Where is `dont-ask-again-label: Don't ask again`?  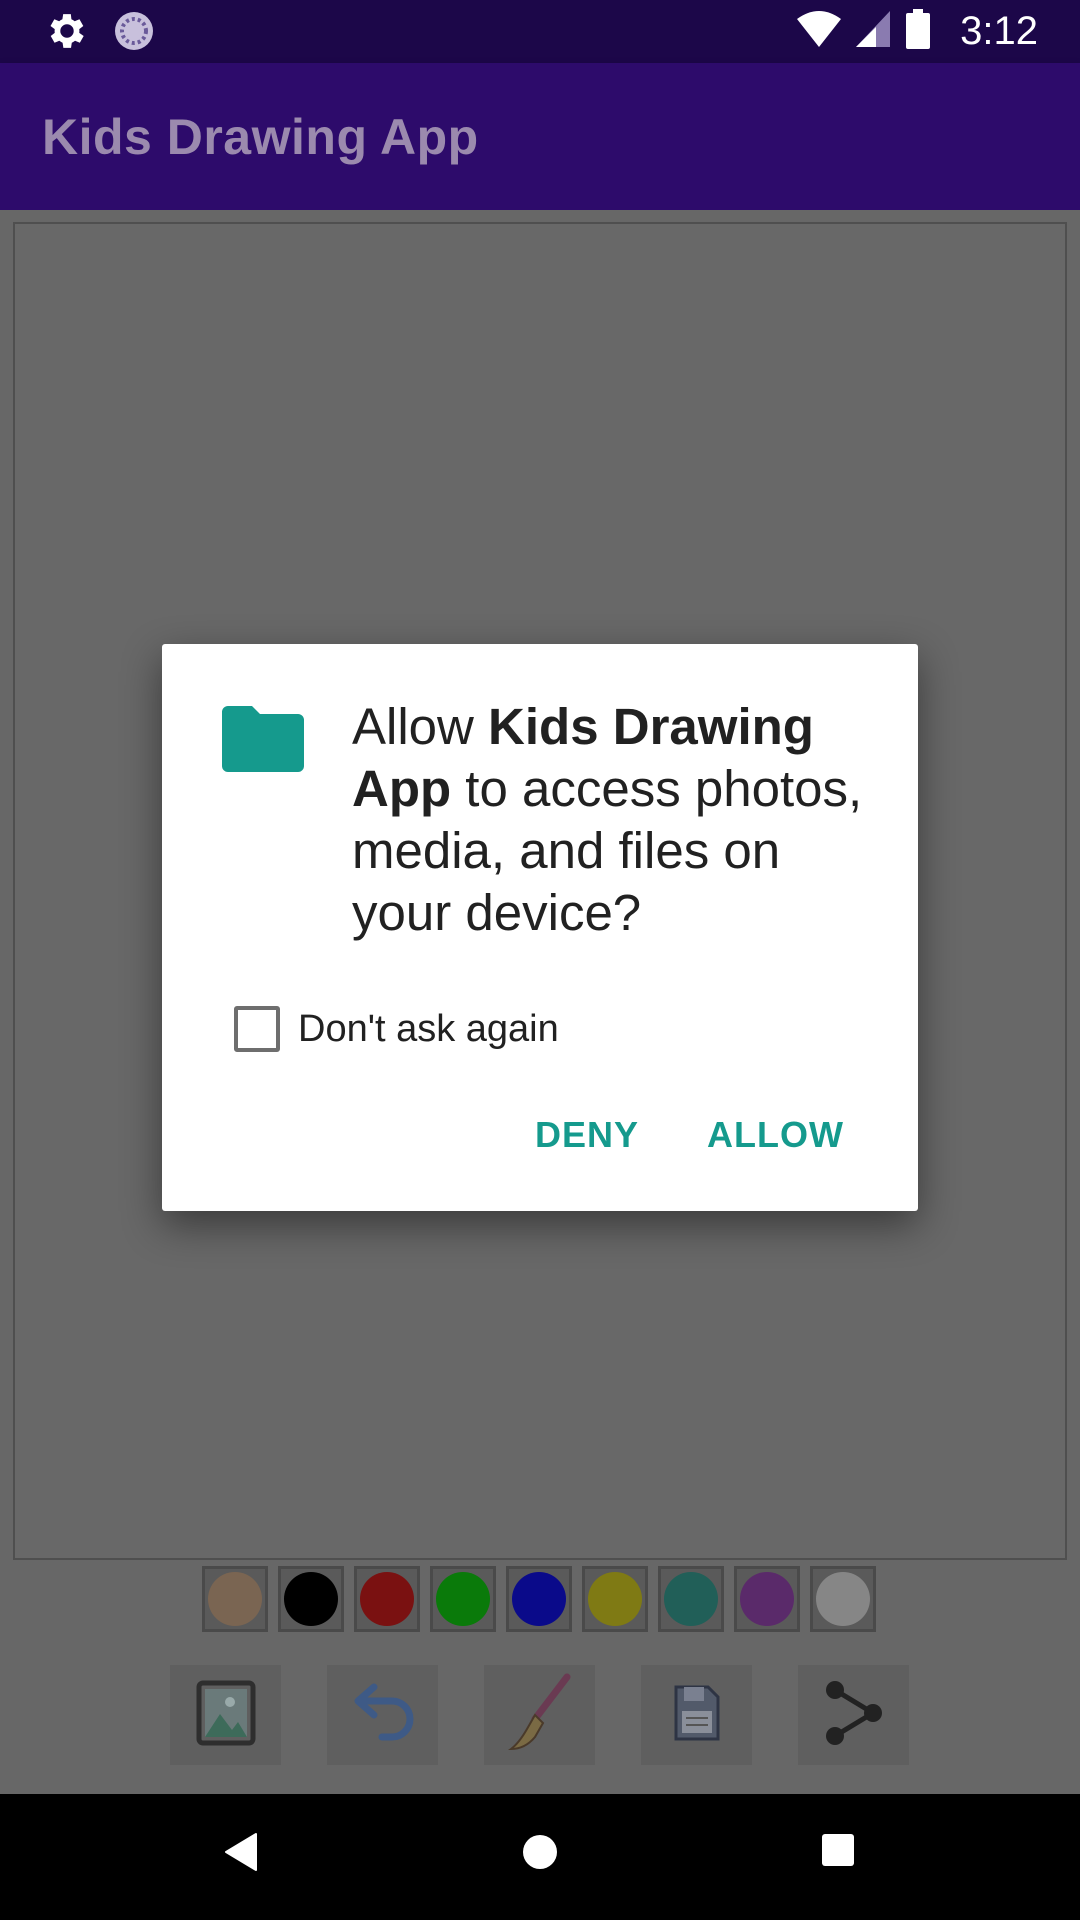
dont-ask-again-label: Don't ask again is located at coordinates (428, 1028).